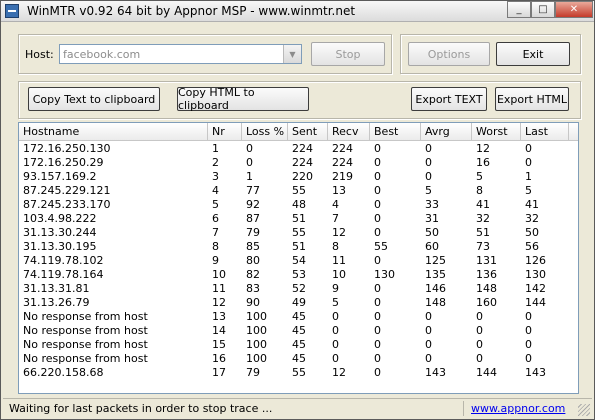 This screenshot has height=420, width=595. Describe the element at coordinates (63, 274) in the screenshot. I see `cell-hostname: 74.119.78.164` at that location.